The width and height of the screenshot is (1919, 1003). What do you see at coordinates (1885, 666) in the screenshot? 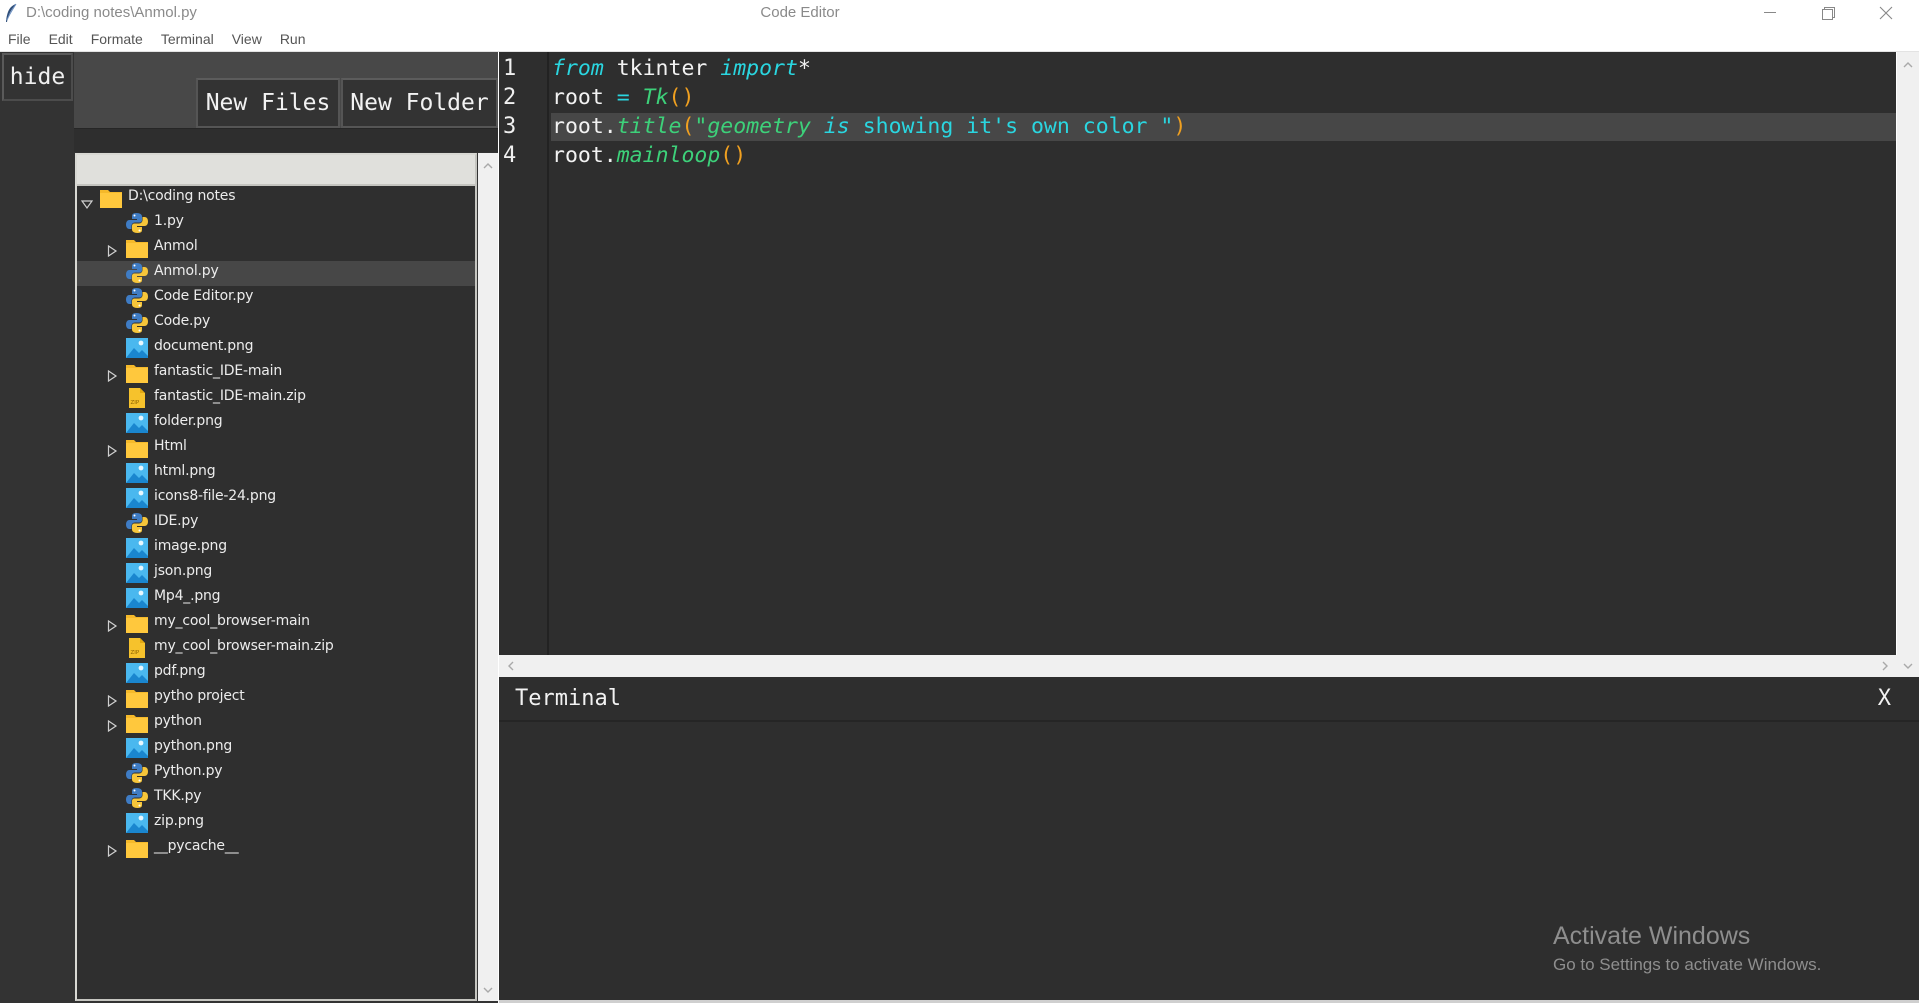
I see `scroll-right-icon` at bounding box center [1885, 666].